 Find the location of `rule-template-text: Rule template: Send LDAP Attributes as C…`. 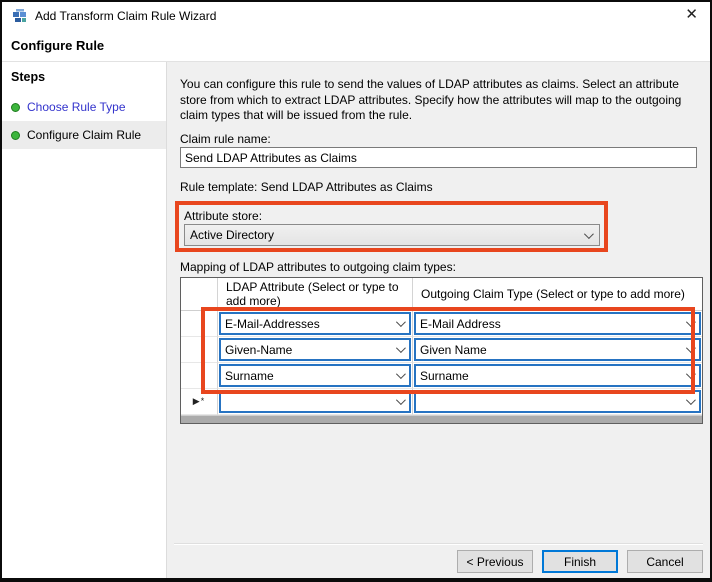

rule-template-text: Rule template: Send LDAP Attributes as C… is located at coordinates (306, 187).